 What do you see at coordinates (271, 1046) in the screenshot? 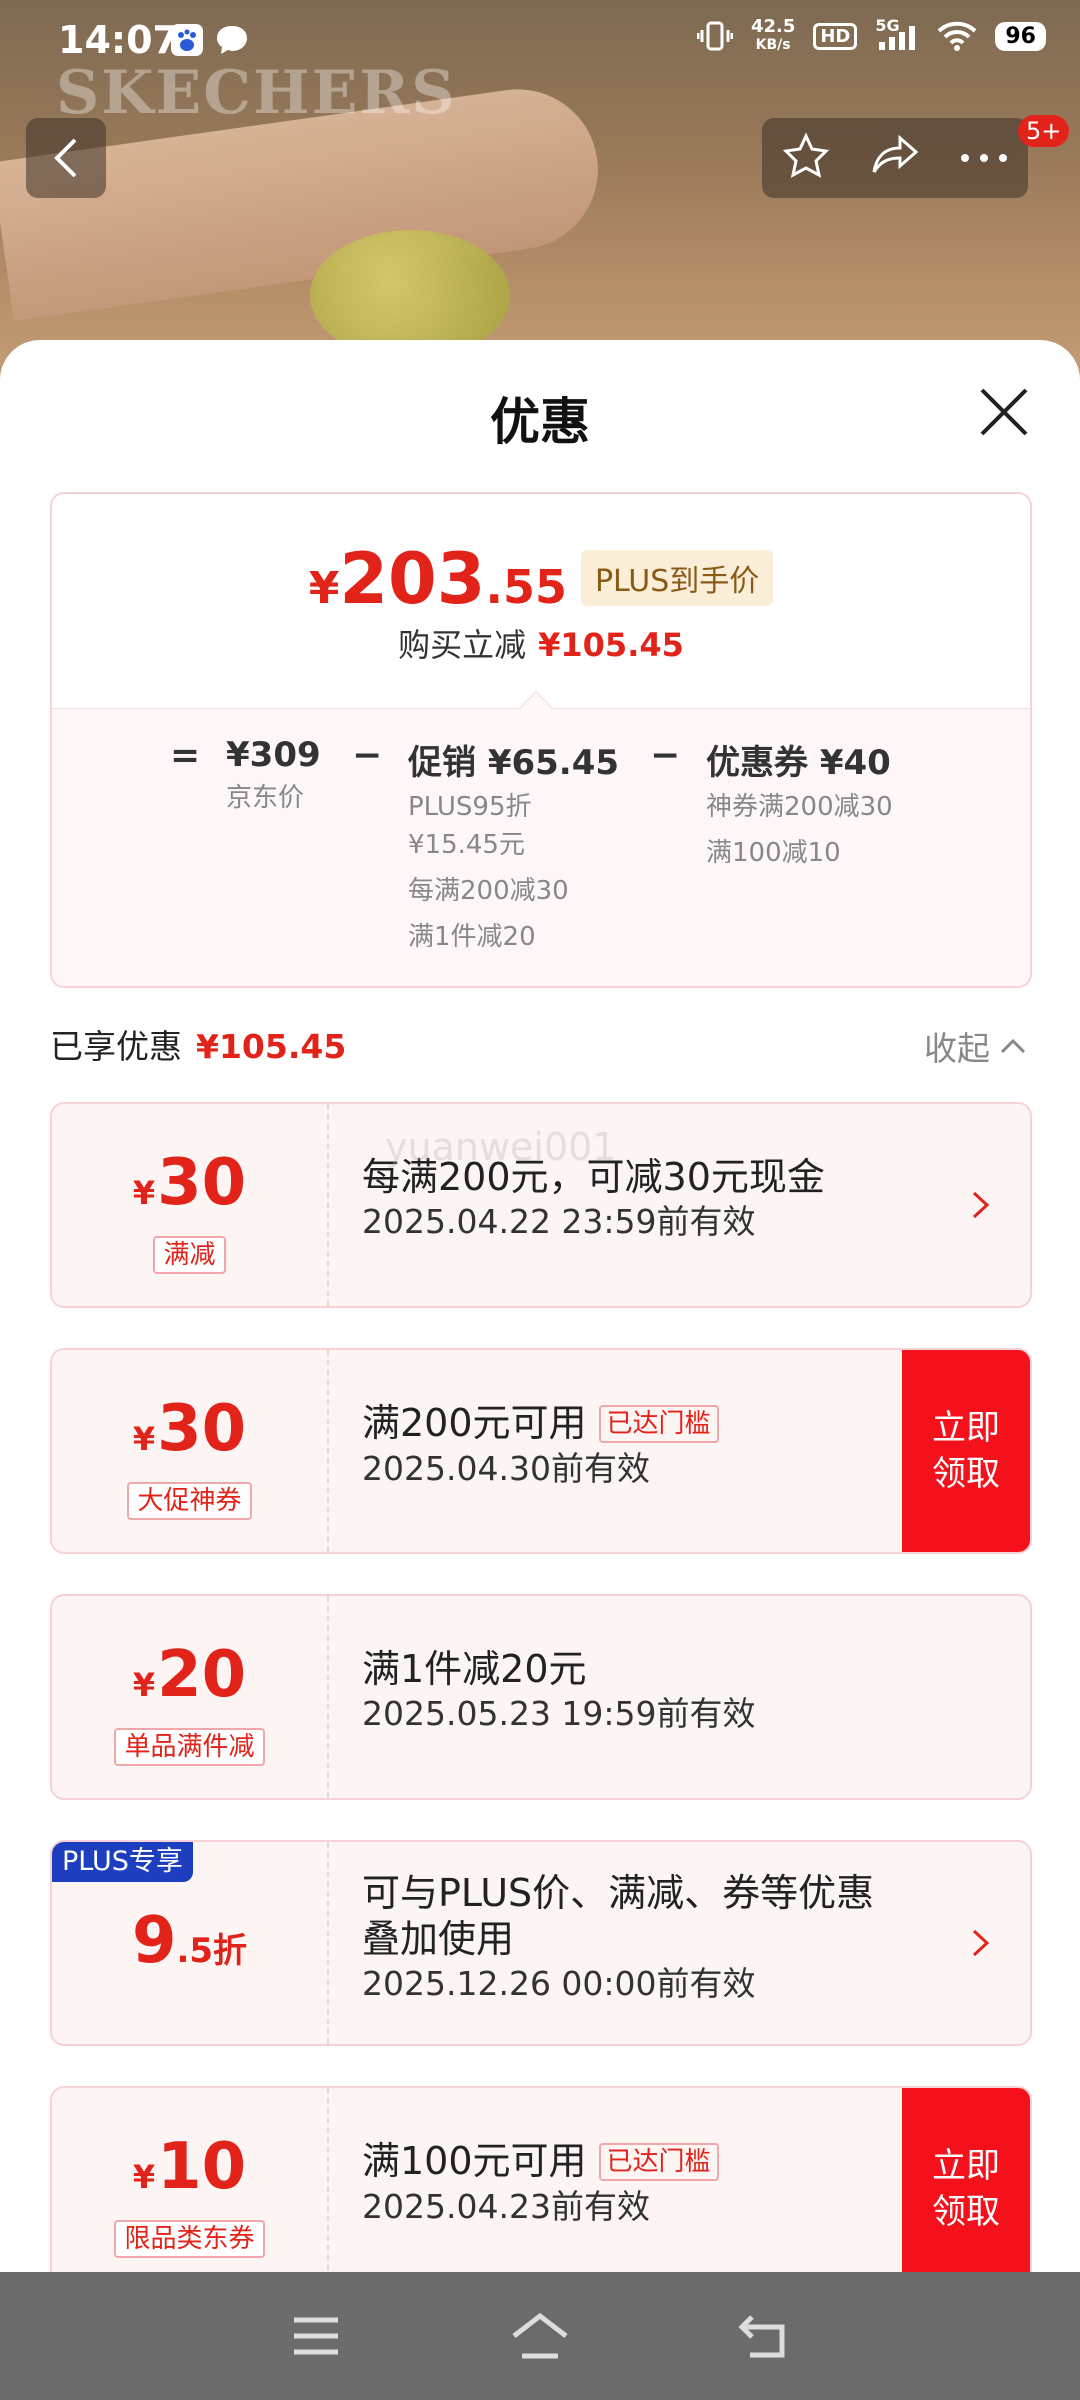
I see `enjoyed-amount: ¥105.45` at bounding box center [271, 1046].